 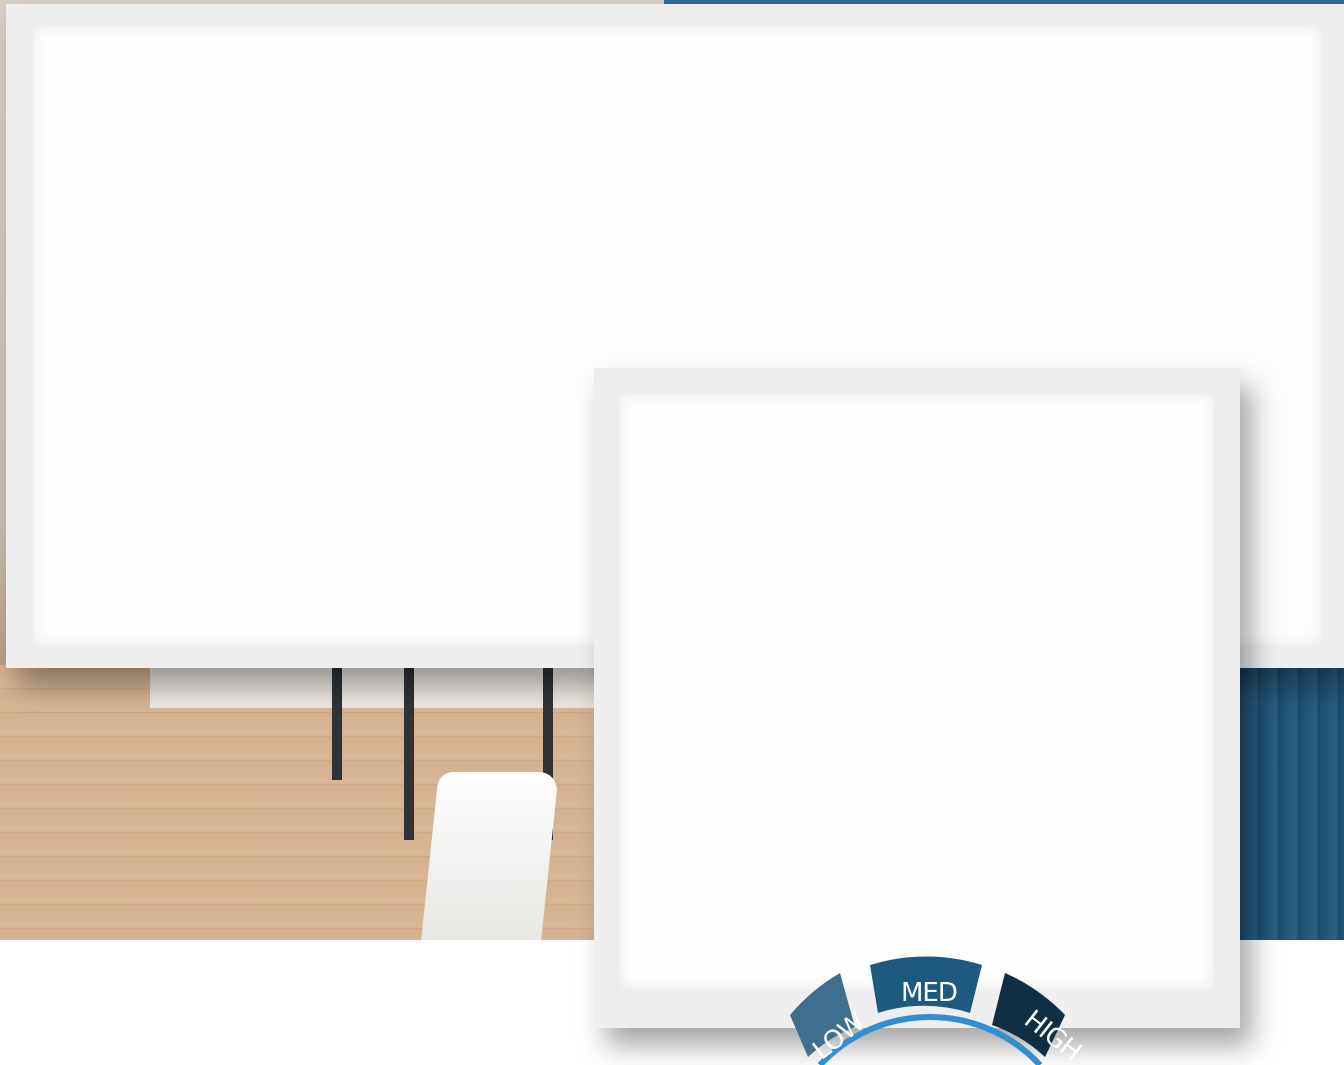 I want to click on power-selector-dial: MED LOW HIGH, so click(x=930, y=1005).